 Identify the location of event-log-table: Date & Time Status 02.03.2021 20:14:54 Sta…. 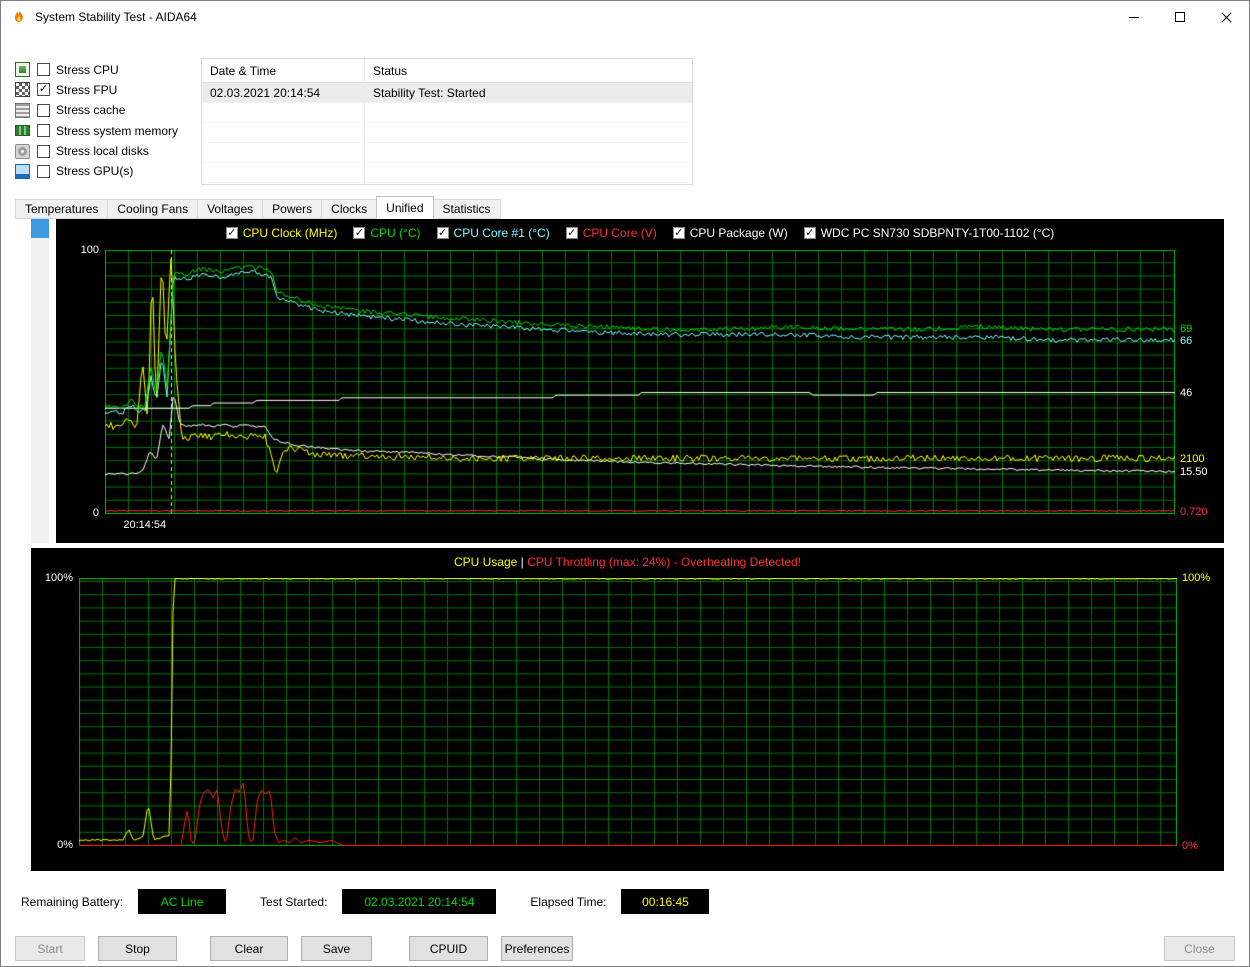
(447, 121).